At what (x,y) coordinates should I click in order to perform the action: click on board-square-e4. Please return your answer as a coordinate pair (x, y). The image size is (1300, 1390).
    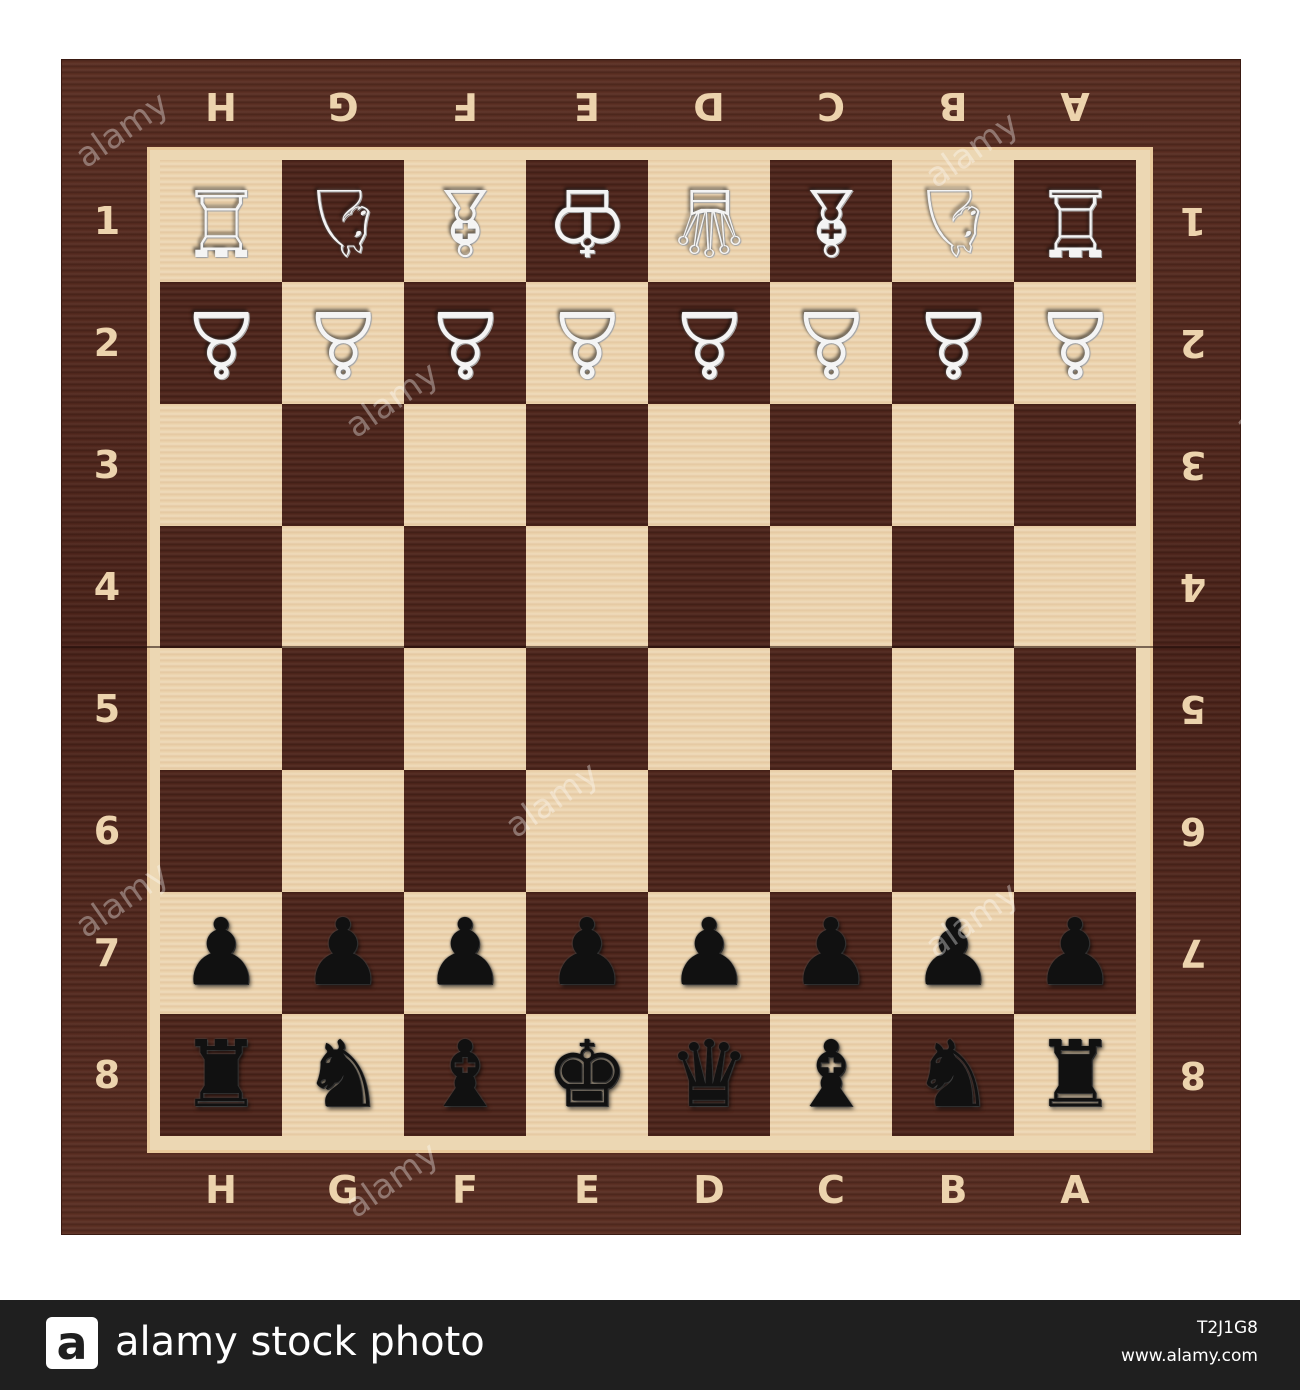
    Looking at the image, I should click on (587, 587).